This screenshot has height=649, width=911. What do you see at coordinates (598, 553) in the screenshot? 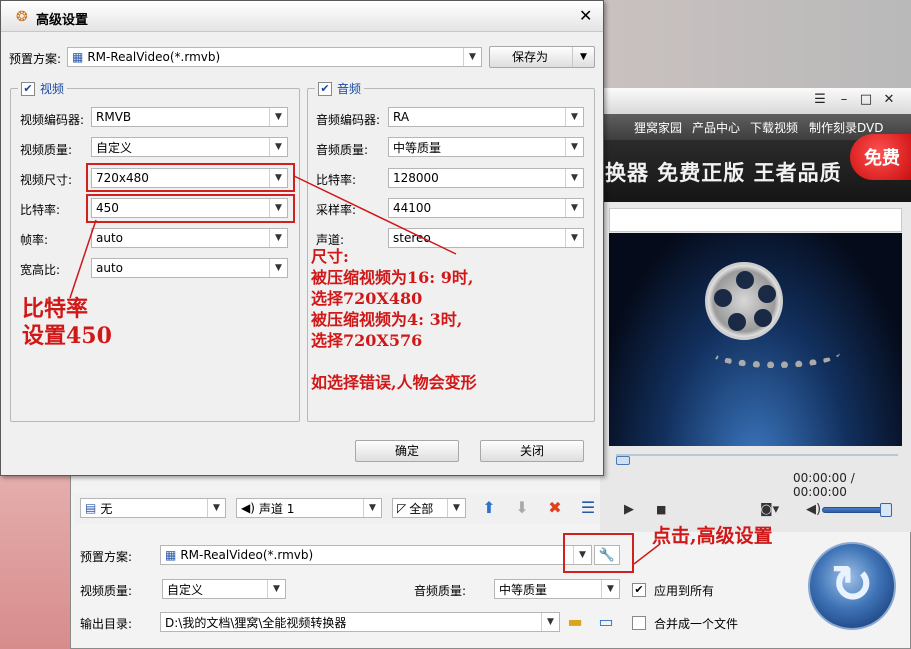
I see `advanced-button-highlight` at bounding box center [598, 553].